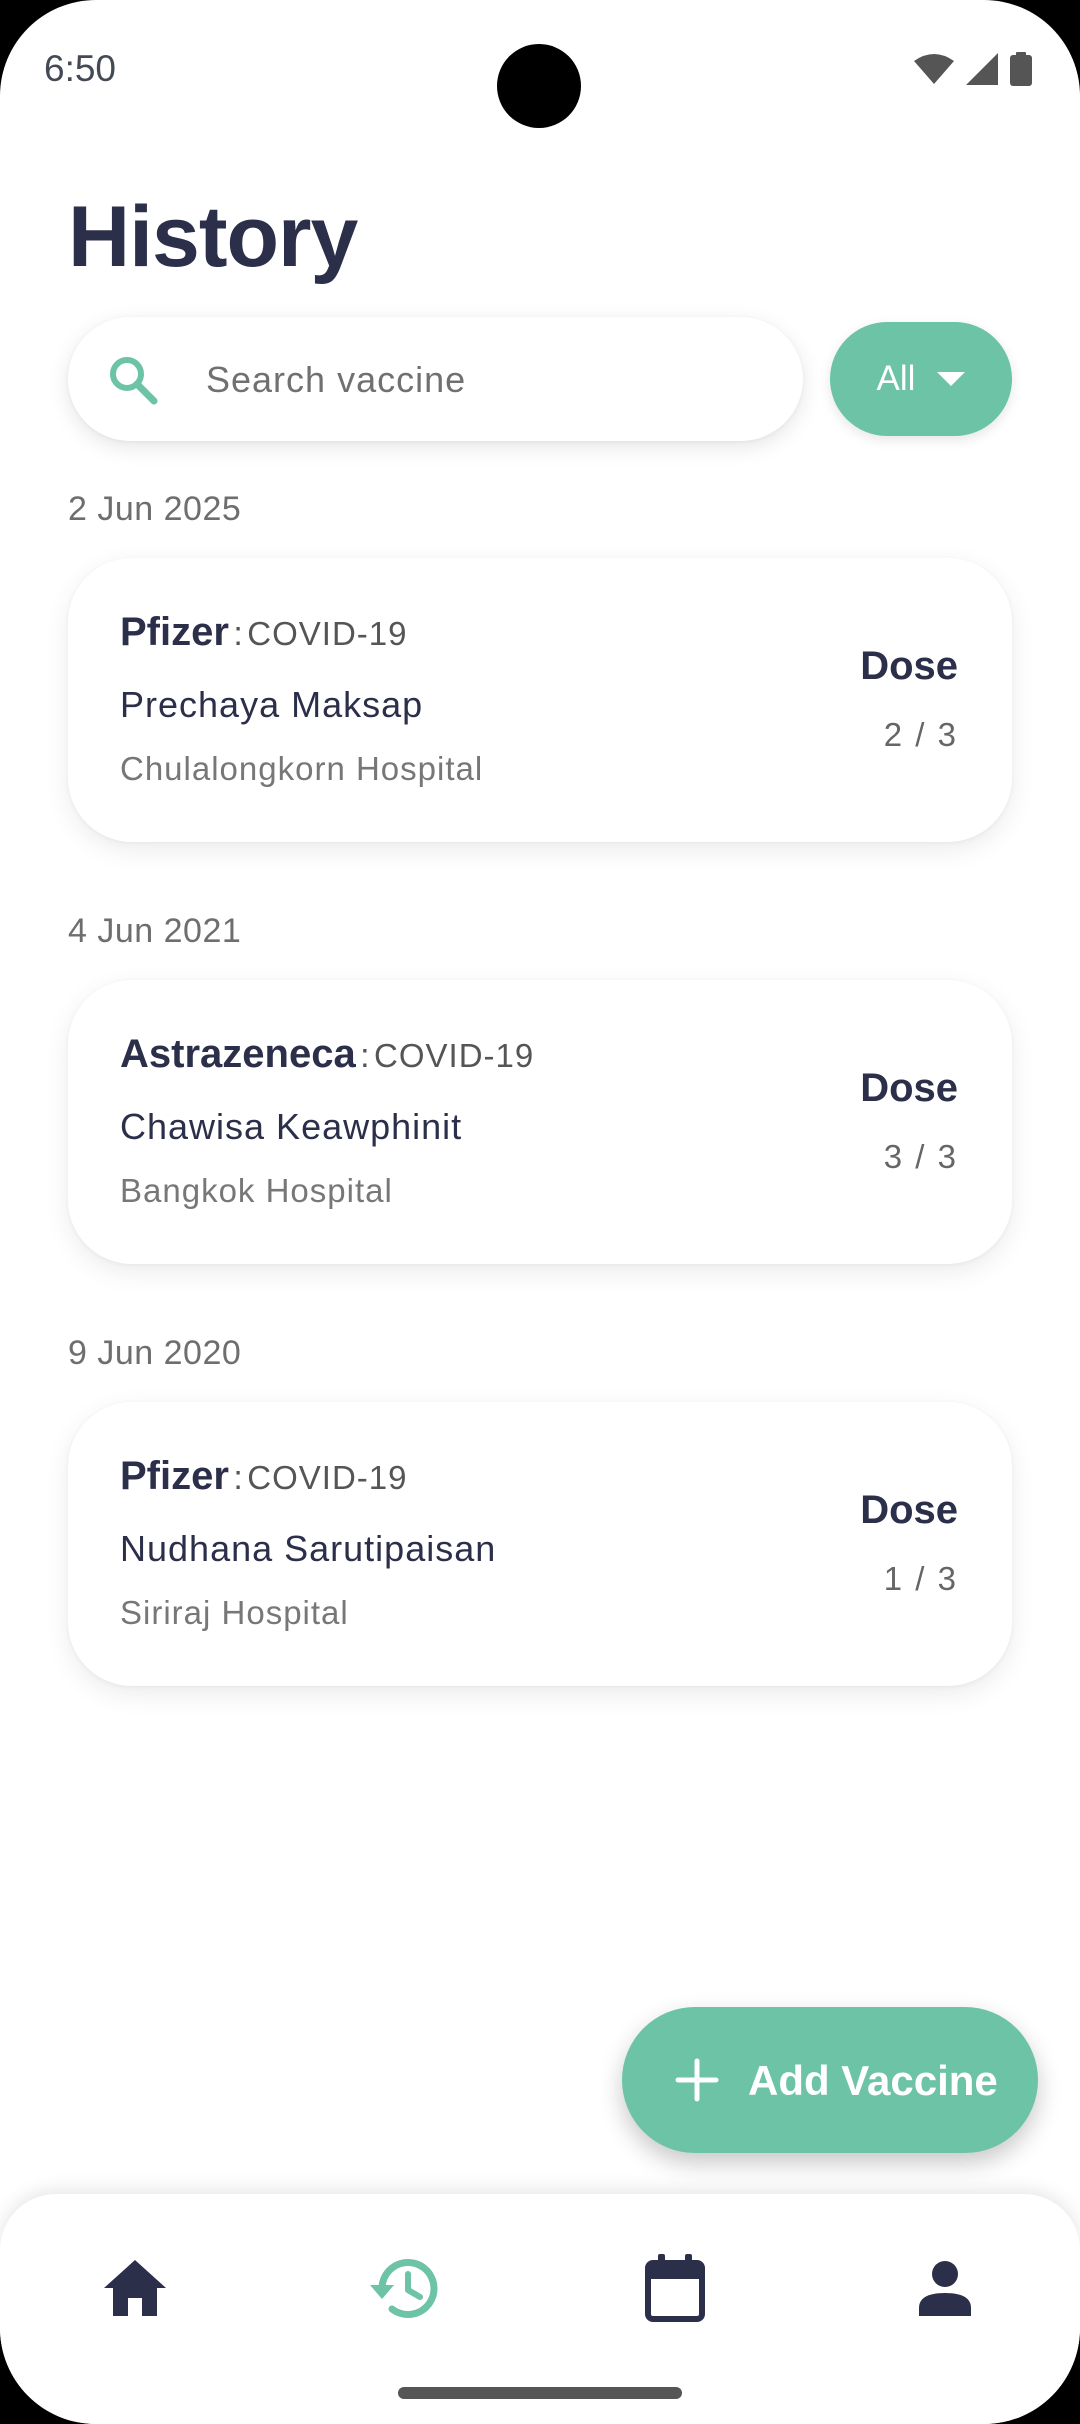 The width and height of the screenshot is (1080, 2424). Describe the element at coordinates (133, 380) in the screenshot. I see `search-icon` at that location.